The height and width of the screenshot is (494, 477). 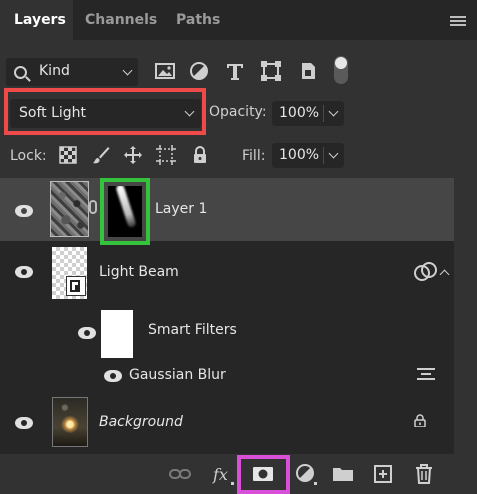 What do you see at coordinates (93, 207) in the screenshot?
I see `mask-link-icon` at bounding box center [93, 207].